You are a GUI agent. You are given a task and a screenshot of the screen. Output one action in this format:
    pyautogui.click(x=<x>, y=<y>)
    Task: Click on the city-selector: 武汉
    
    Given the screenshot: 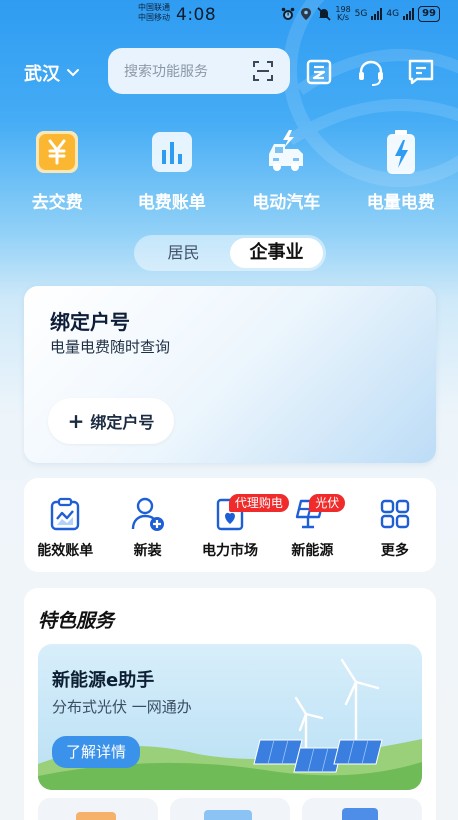 What is the action you would take?
    pyautogui.click(x=52, y=73)
    